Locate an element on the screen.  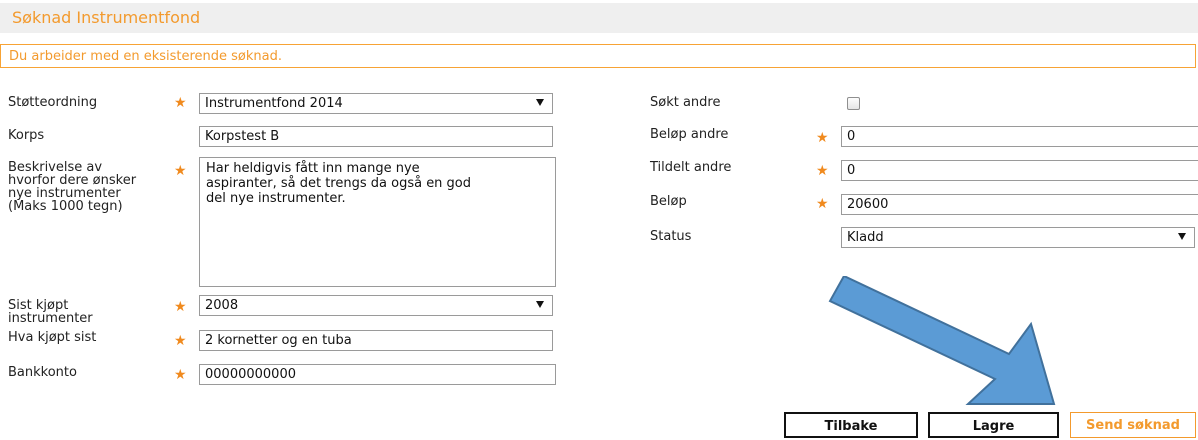
label-sist-kjopt: Sist kjøpt instrumenter is located at coordinates (50, 312).